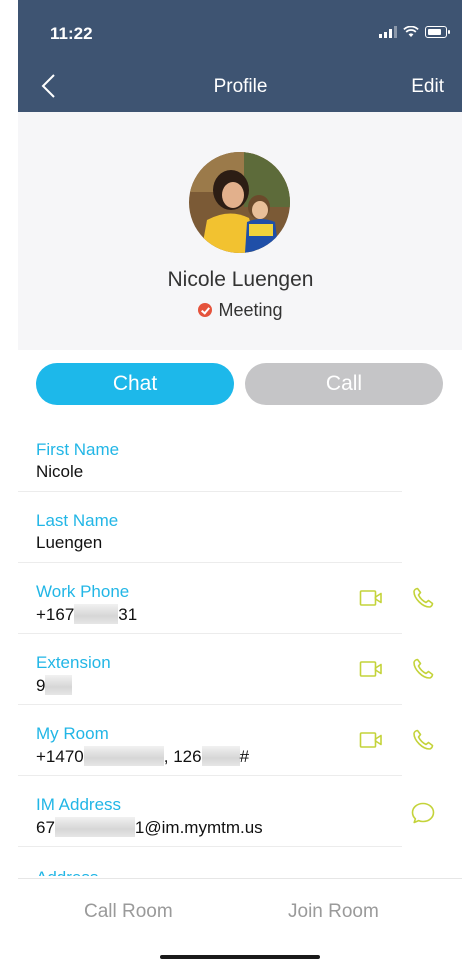  Describe the element at coordinates (41, 685) in the screenshot. I see `extension-value-start: 9` at that location.